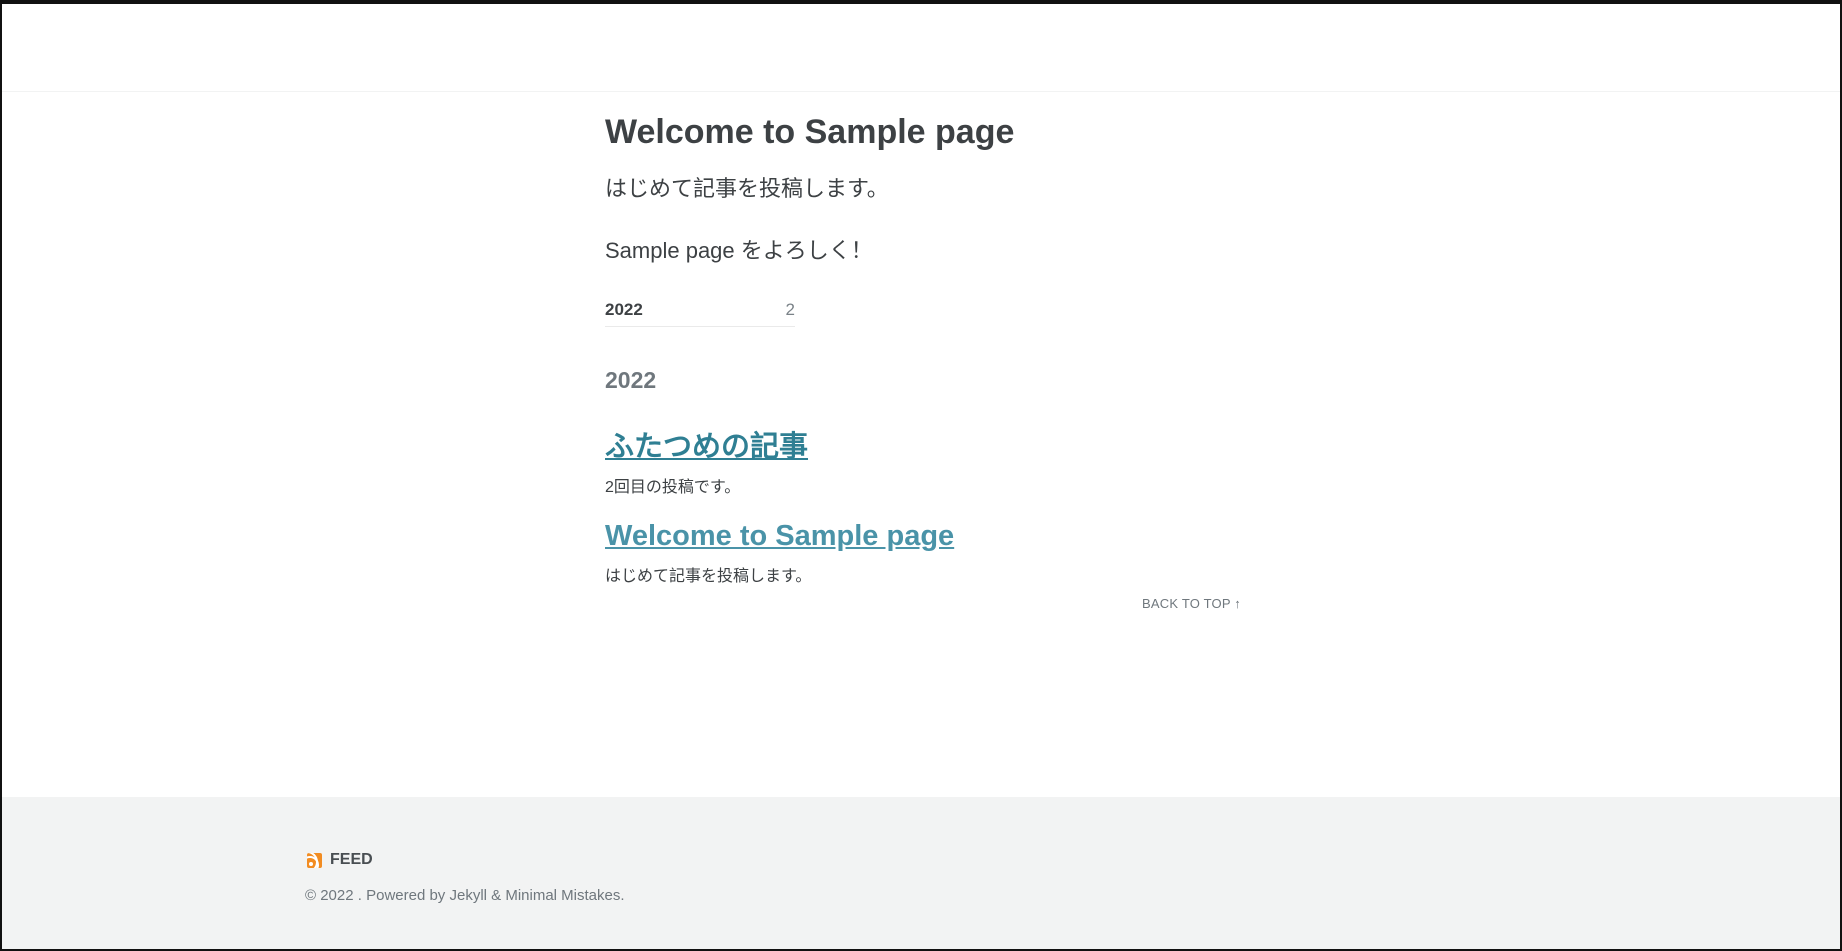 This screenshot has height=951, width=1842. I want to click on page-title: Welcome to Sample page, so click(810, 132).